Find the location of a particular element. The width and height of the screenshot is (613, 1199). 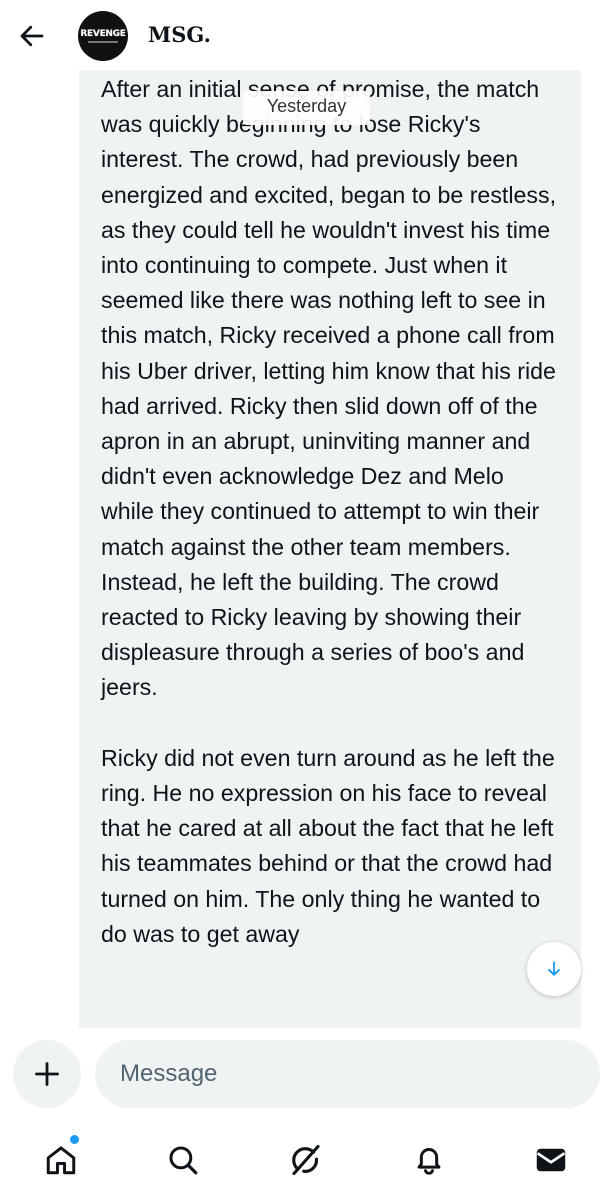

revenge-logo: REVENGE is located at coordinates (103, 36).